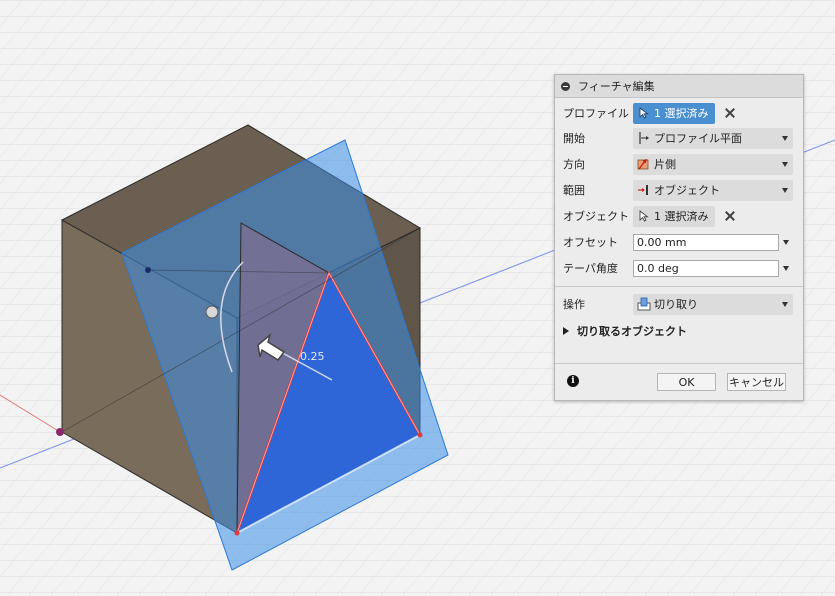 The height and width of the screenshot is (596, 835). I want to click on one-side-icon, so click(643, 164).